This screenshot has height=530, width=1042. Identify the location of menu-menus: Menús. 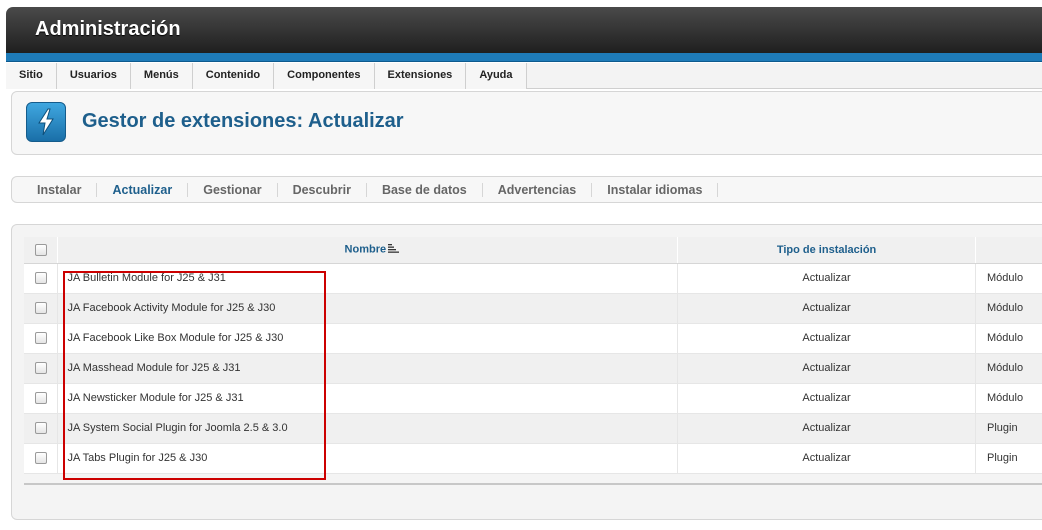
(161, 76).